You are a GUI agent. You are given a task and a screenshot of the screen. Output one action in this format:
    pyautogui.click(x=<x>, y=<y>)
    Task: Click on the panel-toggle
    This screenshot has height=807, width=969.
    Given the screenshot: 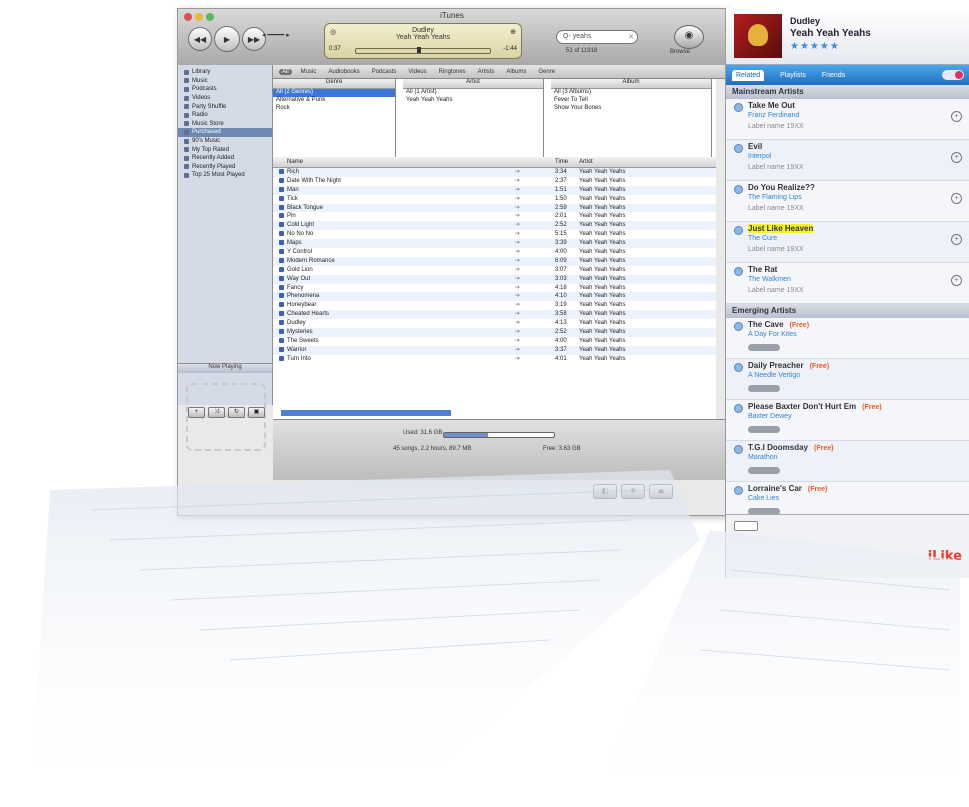 What is the action you would take?
    pyautogui.click(x=953, y=75)
    